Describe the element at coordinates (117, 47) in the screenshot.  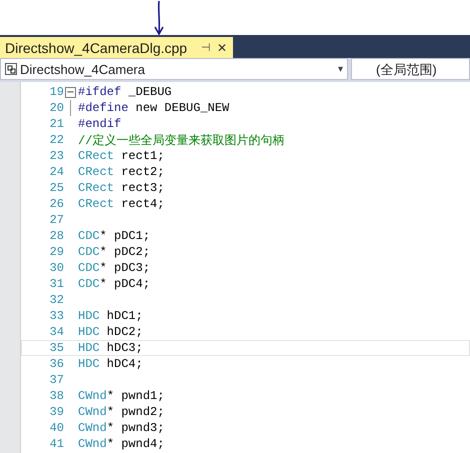
I see `document-tab: Directshow_4CameraDlg.cpp ⊣ ✕` at that location.